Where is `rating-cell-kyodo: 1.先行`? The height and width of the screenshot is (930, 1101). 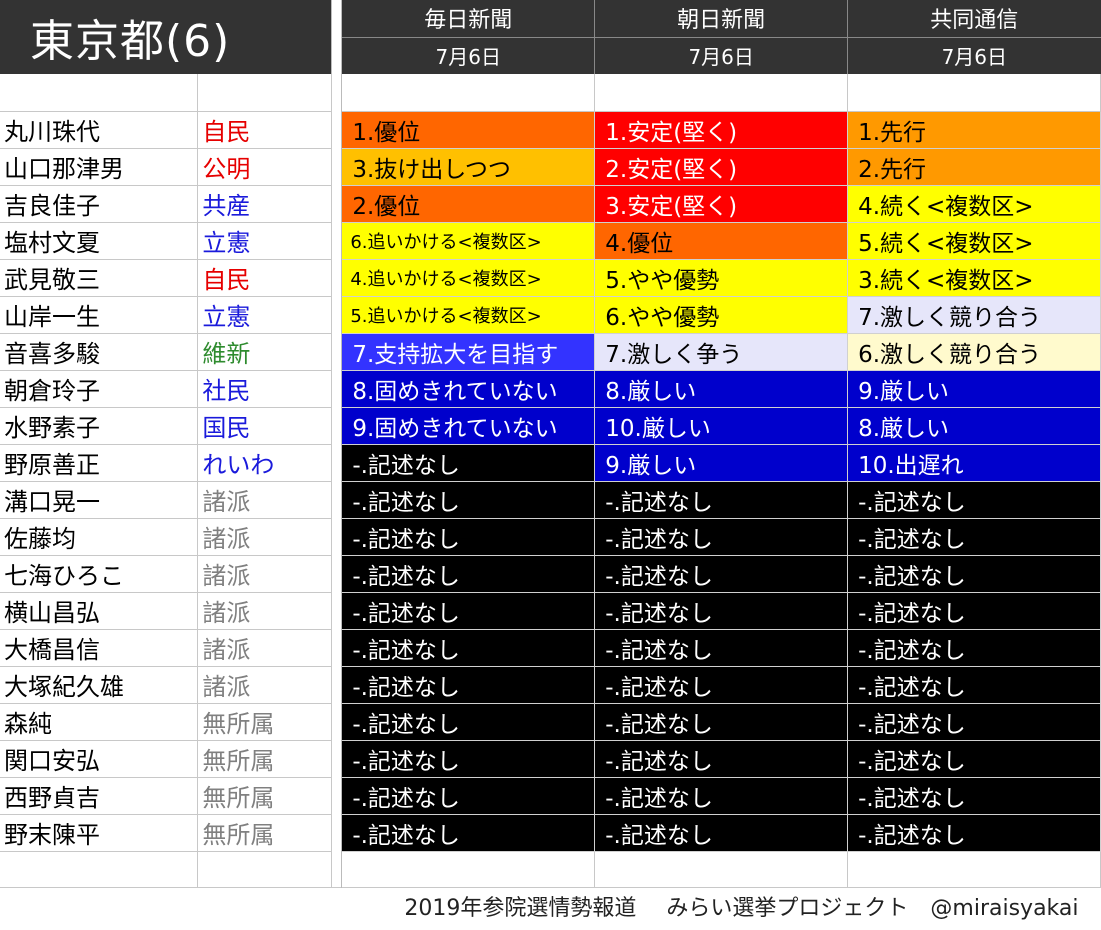 rating-cell-kyodo: 1.先行 is located at coordinates (974, 130).